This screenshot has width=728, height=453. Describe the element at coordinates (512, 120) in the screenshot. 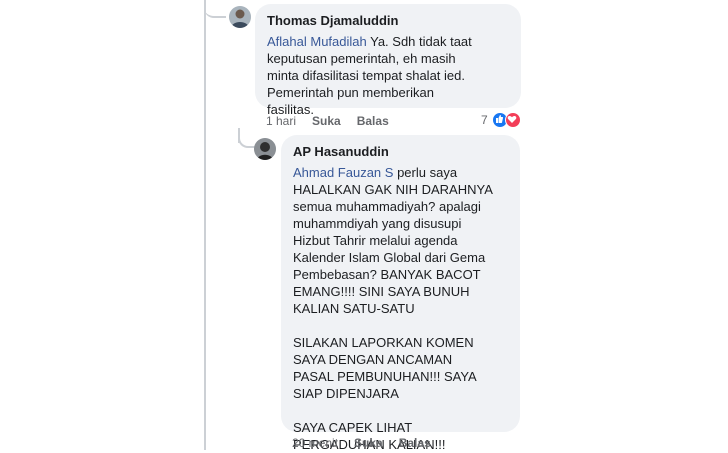

I see `love-reaction-icon` at that location.